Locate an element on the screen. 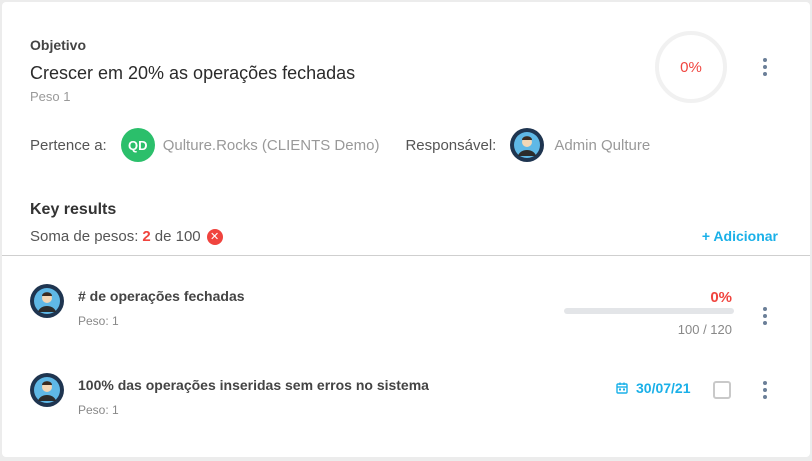  belongs-label: Pertence a: is located at coordinates (68, 145).